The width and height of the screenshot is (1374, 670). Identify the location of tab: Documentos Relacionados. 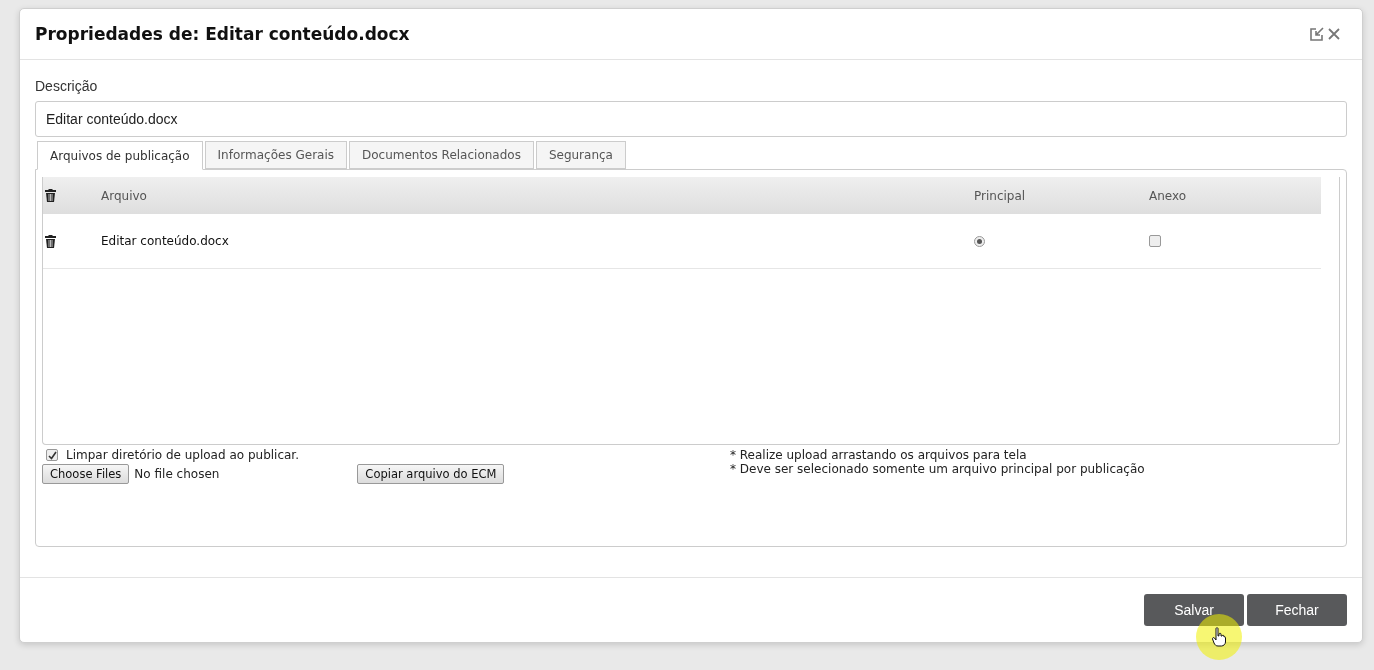
(441, 155).